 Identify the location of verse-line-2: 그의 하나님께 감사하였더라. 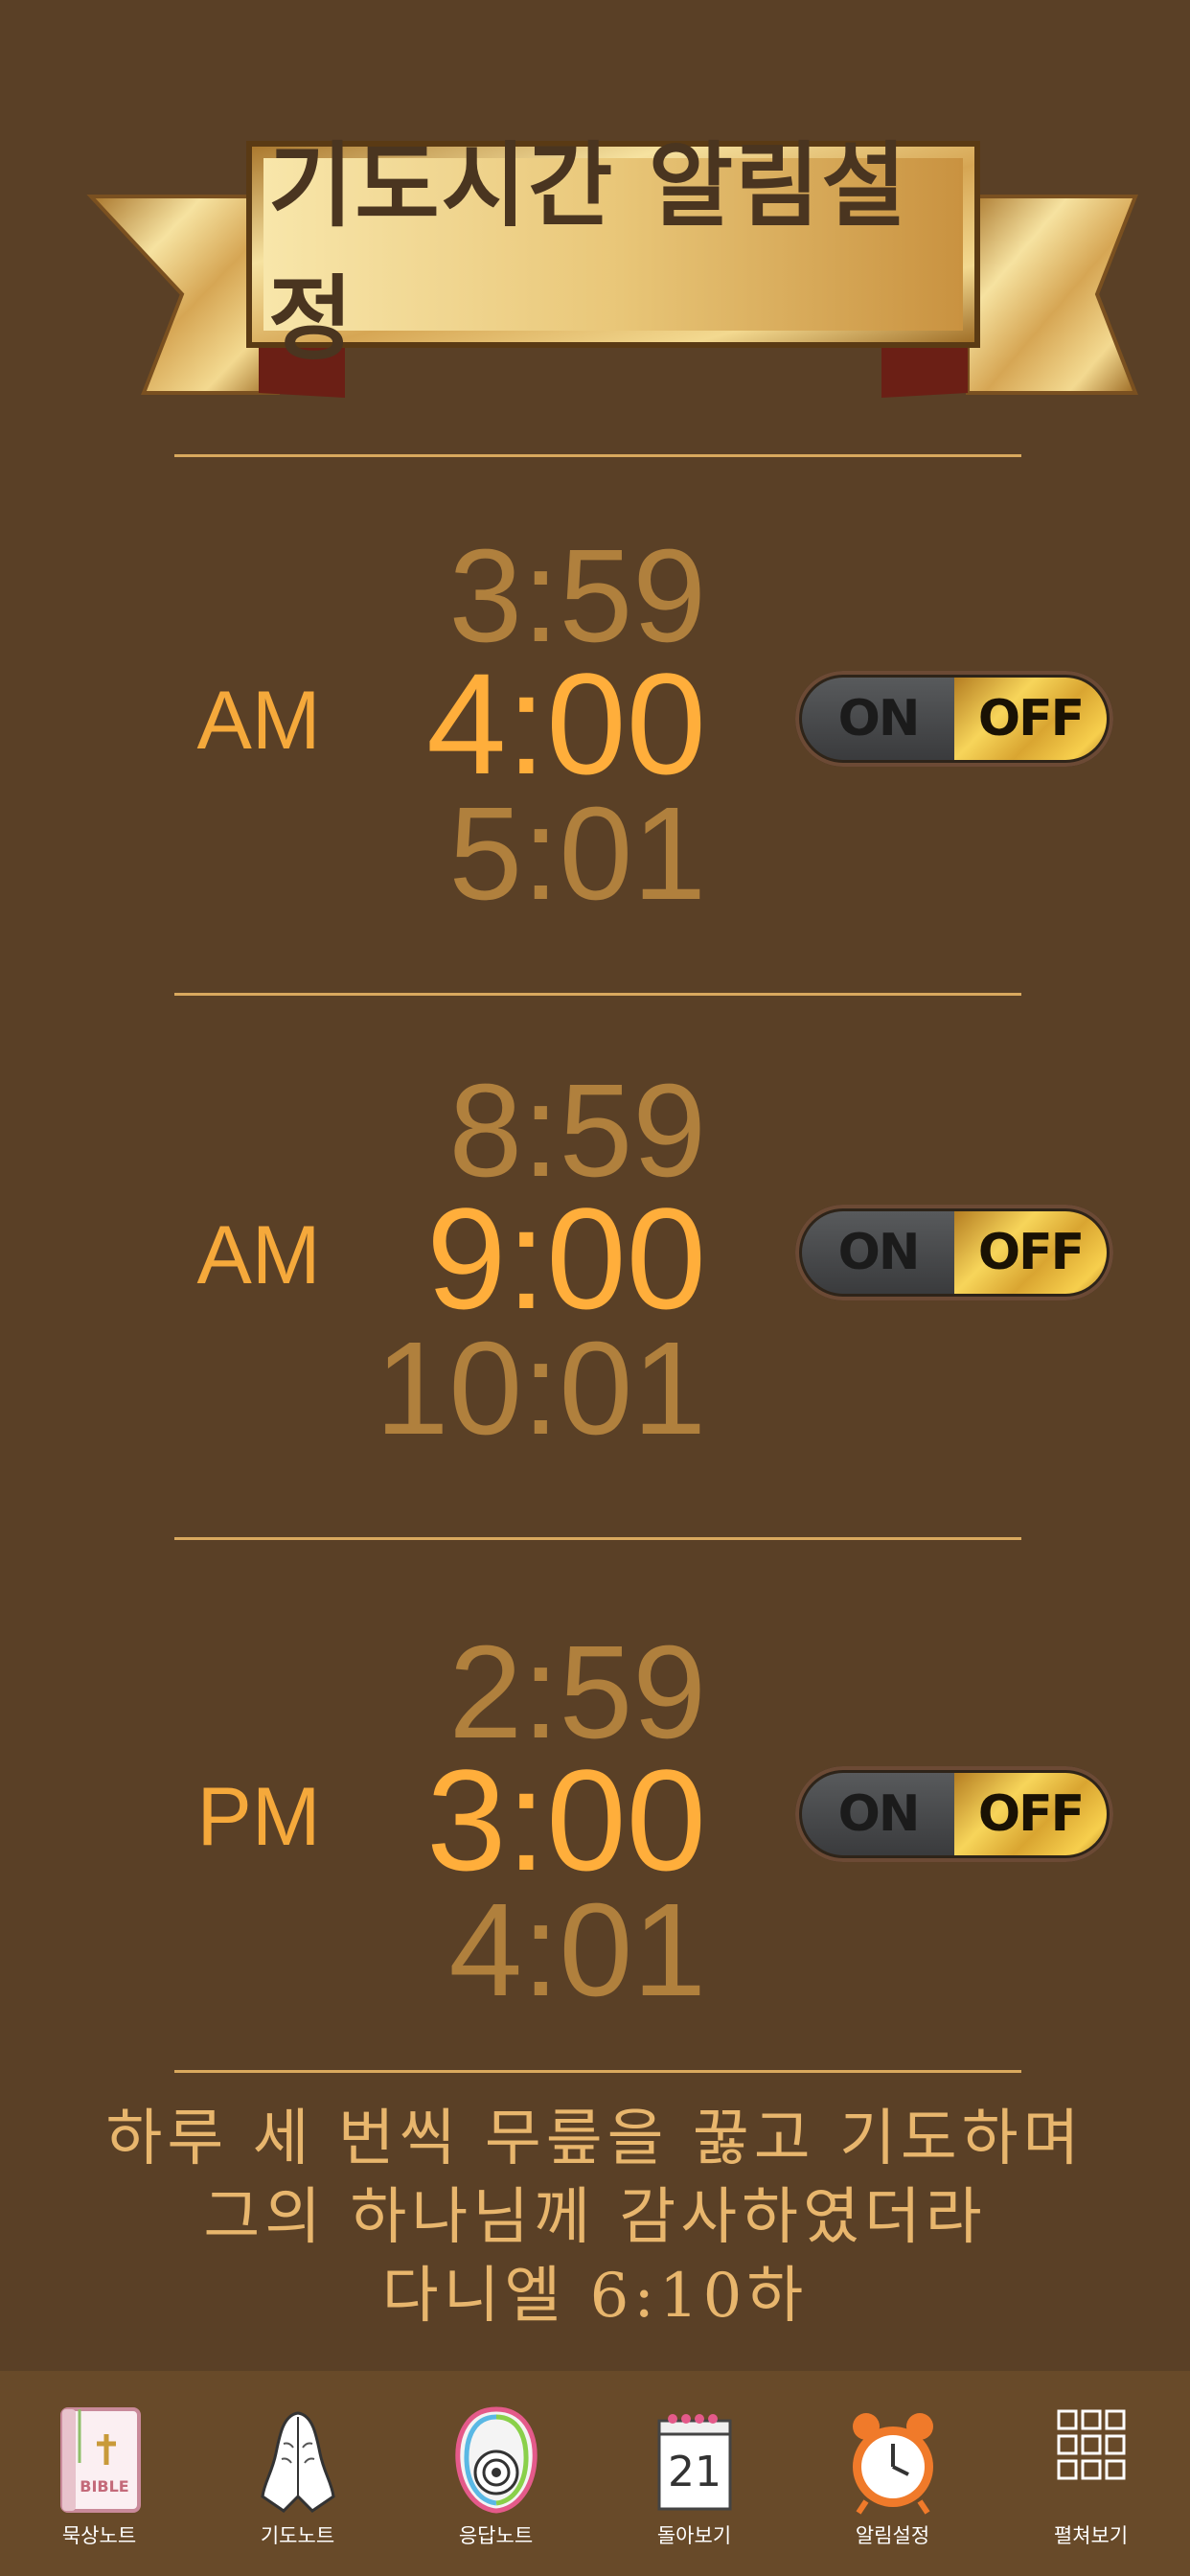
(595, 2217).